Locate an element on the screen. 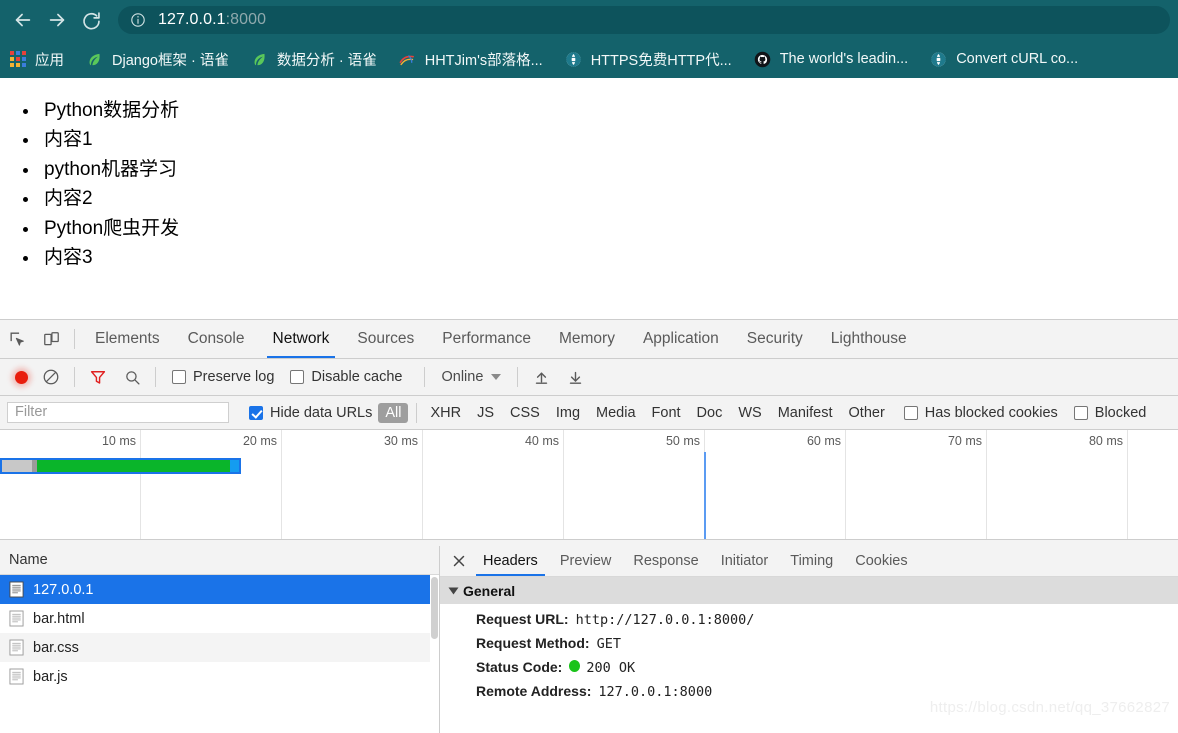  info-circle-icon is located at coordinates (138, 20).